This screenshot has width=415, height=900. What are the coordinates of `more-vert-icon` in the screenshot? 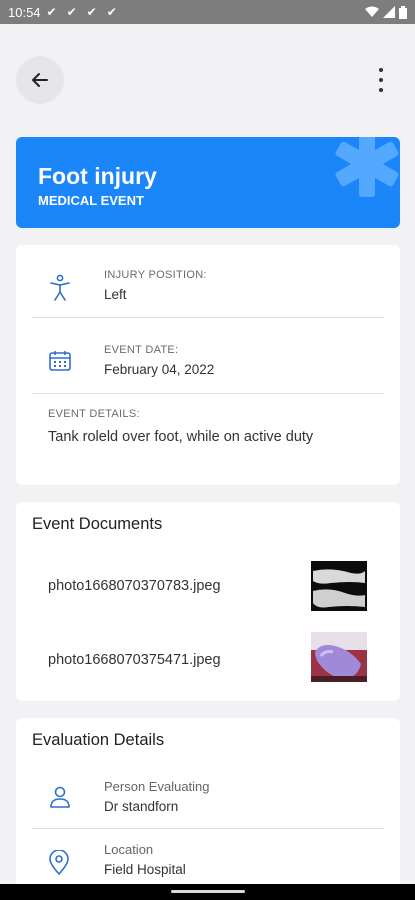 It's located at (381, 70).